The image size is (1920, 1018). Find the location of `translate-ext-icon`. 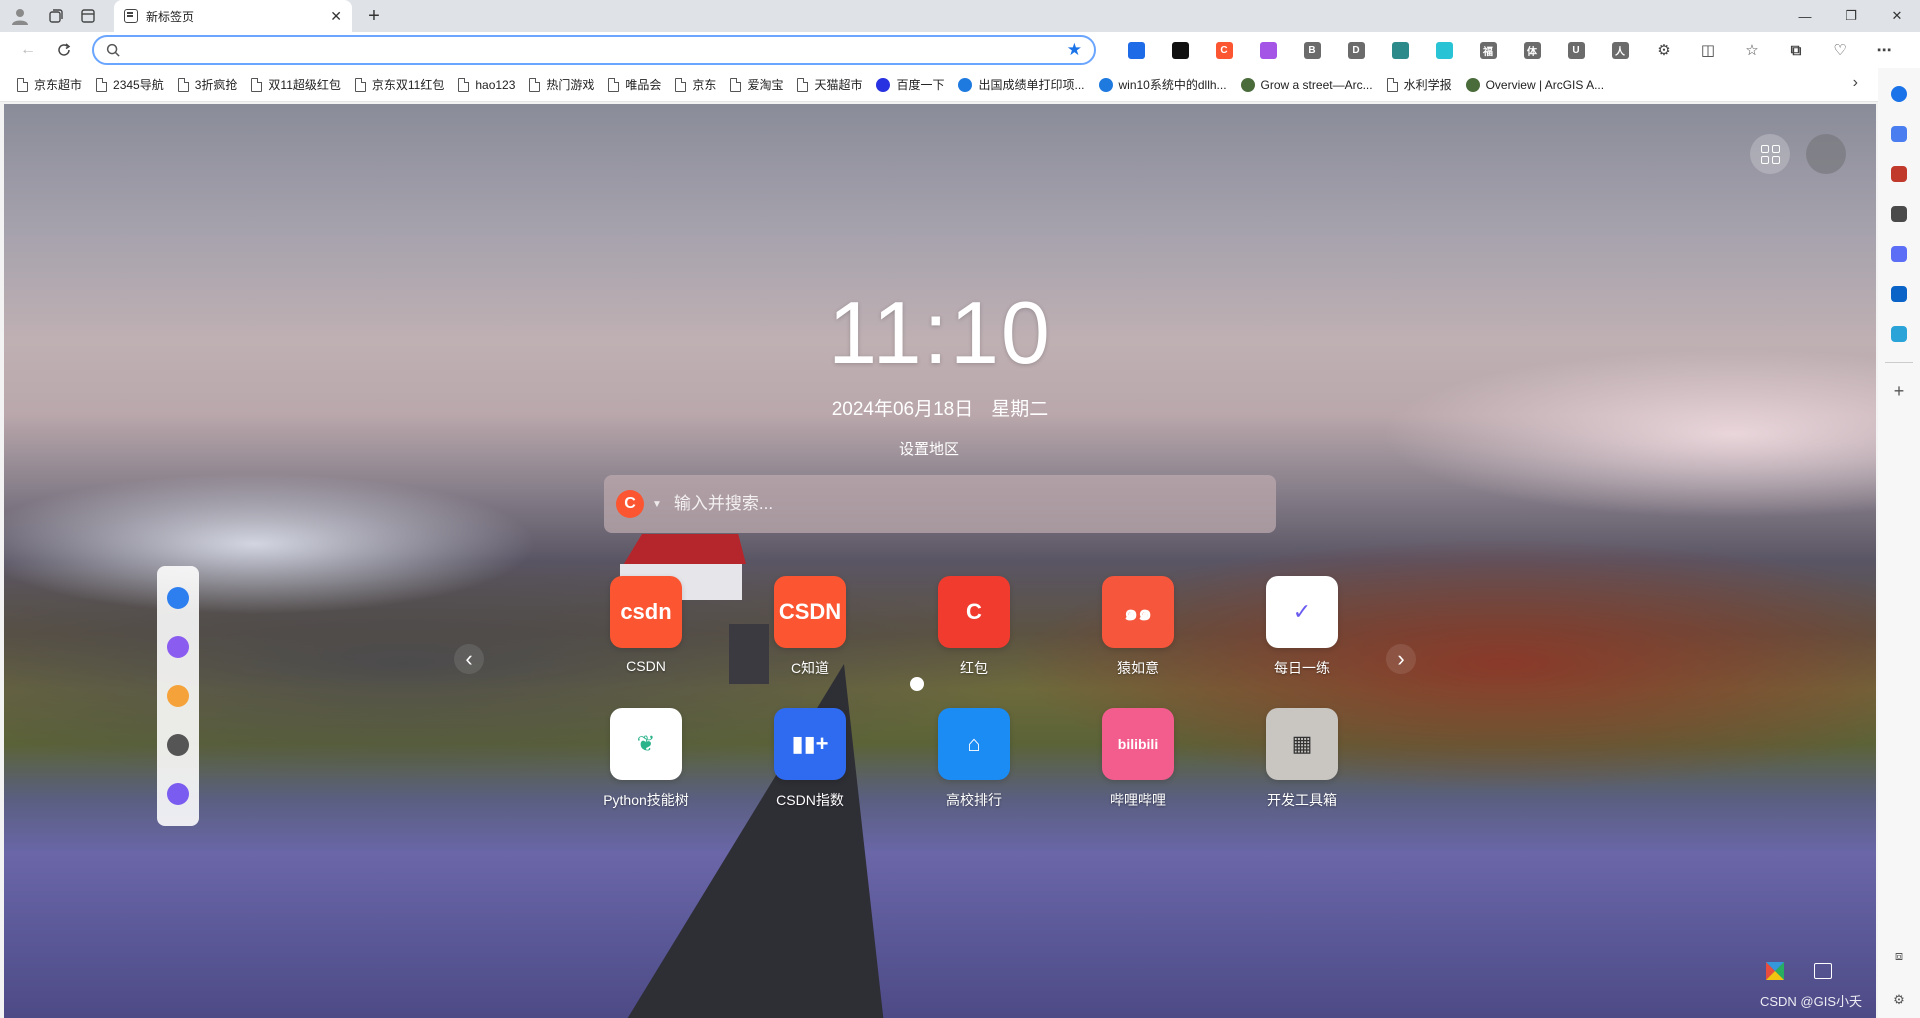

translate-ext-icon is located at coordinates (1136, 50).